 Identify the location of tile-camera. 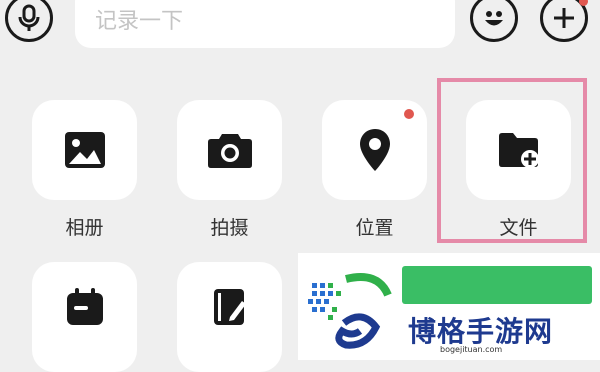
(229, 150).